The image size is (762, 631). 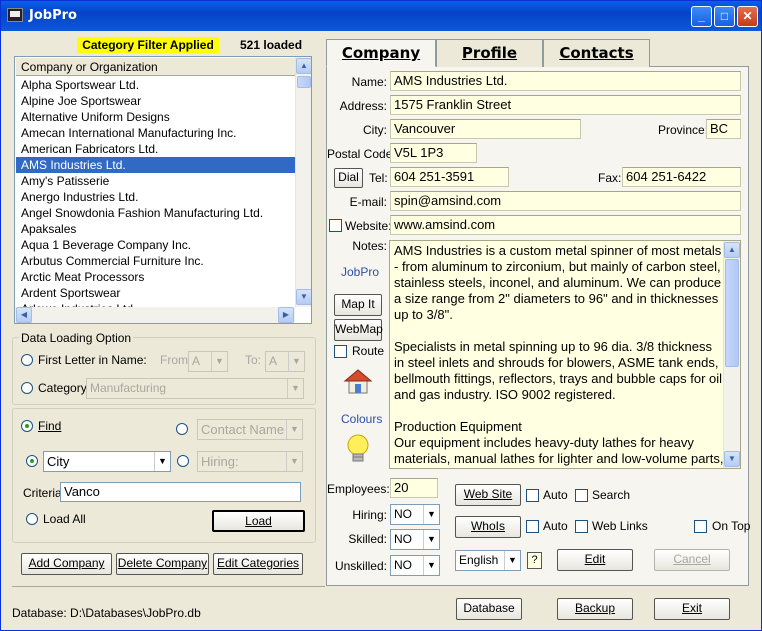 I want to click on on-top-checkbox, so click(x=700, y=526).